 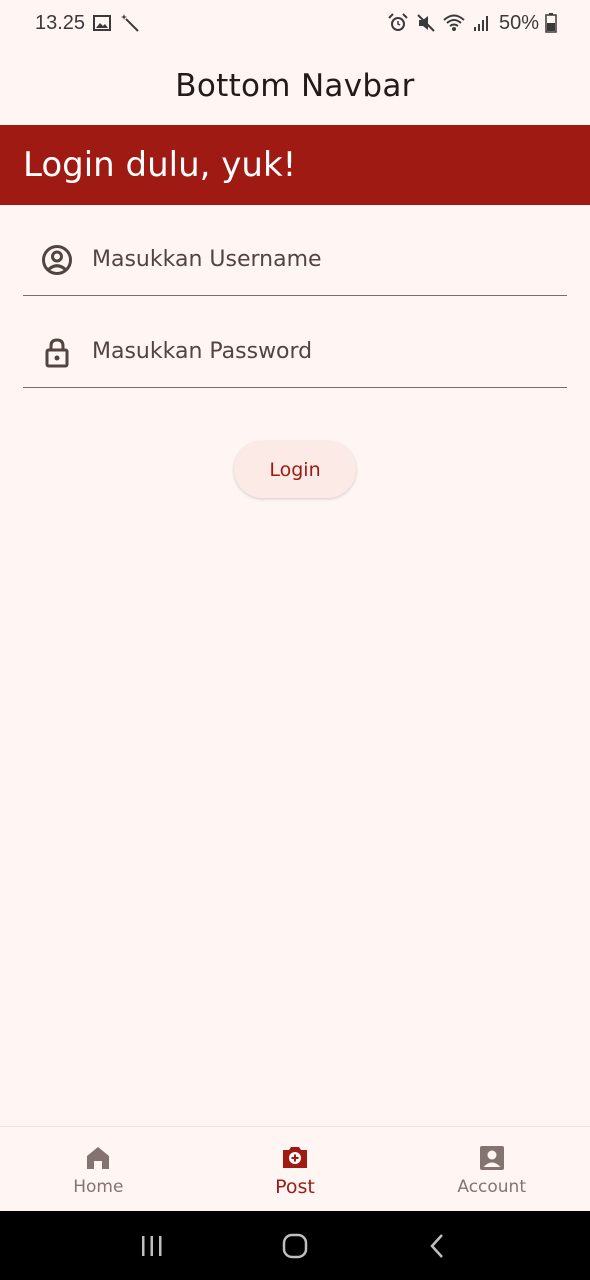 I want to click on magic-wand-icon, so click(x=130, y=23).